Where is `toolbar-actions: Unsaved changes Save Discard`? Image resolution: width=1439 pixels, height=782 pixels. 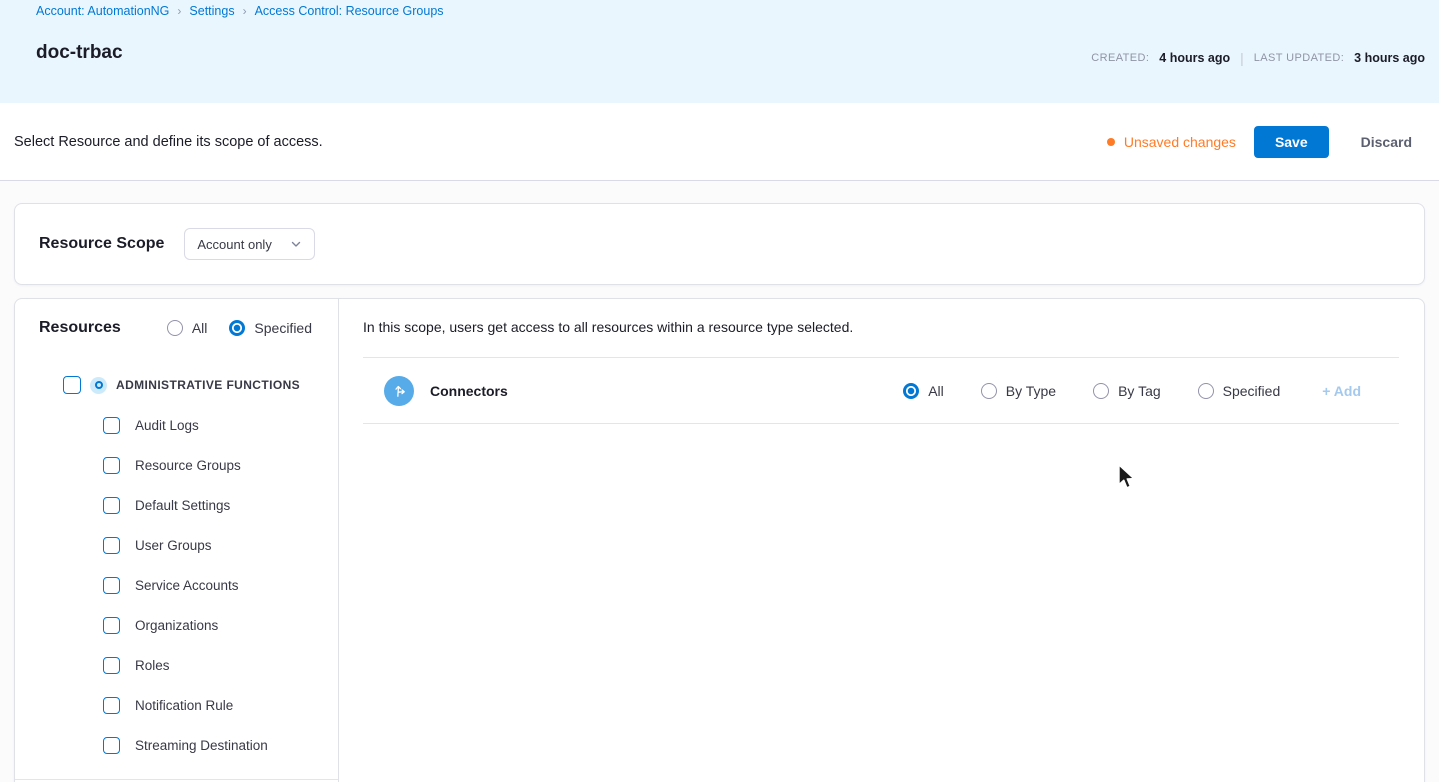
toolbar-actions: Unsaved changes Save Discard is located at coordinates (1259, 141).